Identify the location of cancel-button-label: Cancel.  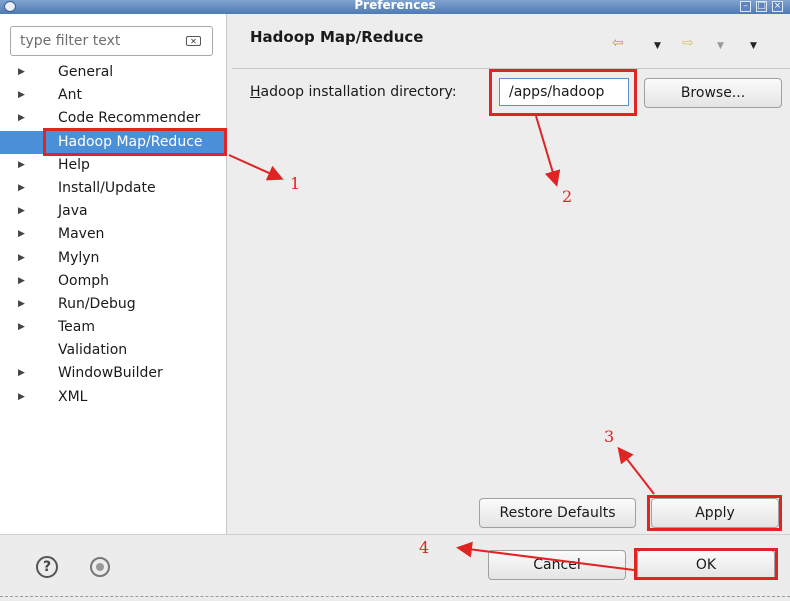
(557, 565).